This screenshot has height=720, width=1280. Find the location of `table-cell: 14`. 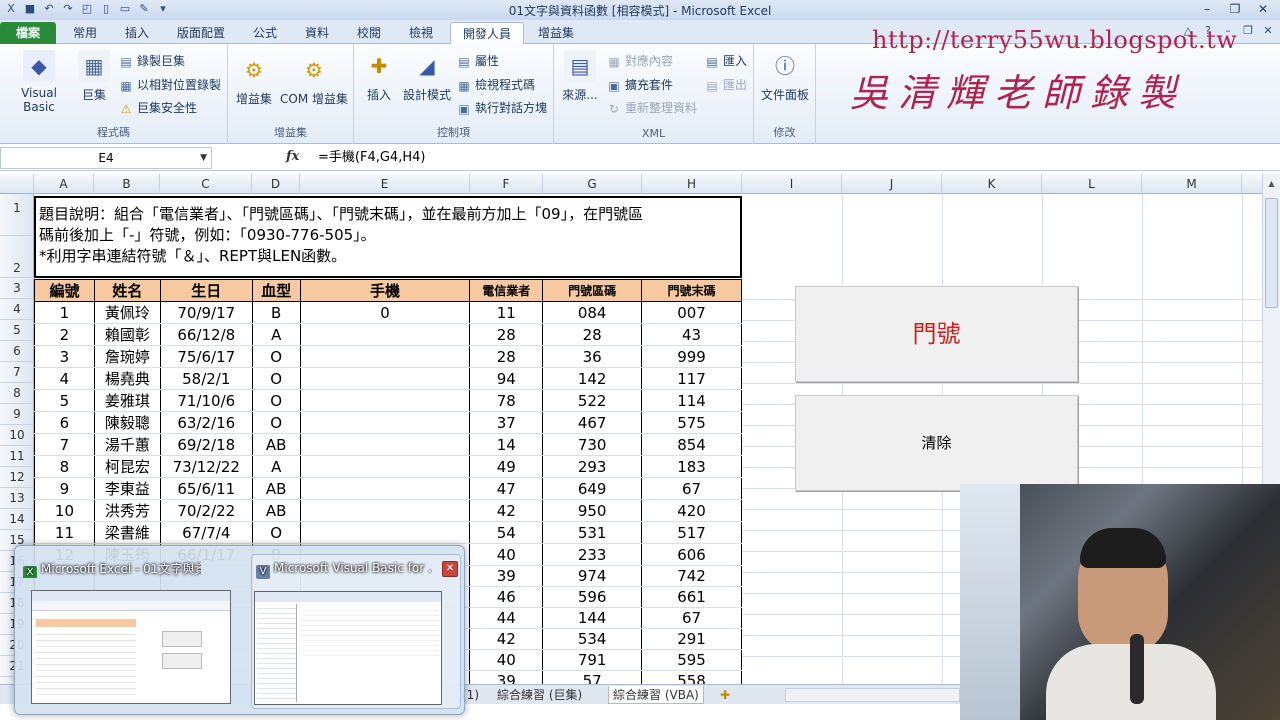

table-cell: 14 is located at coordinates (506, 444).